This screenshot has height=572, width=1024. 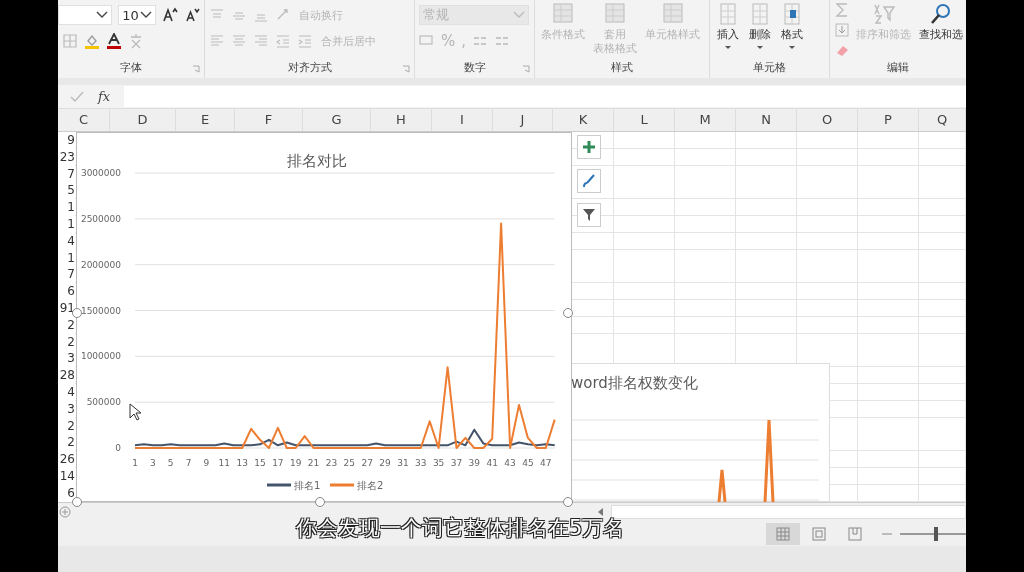 I want to click on column-header: D, so click(x=143, y=120).